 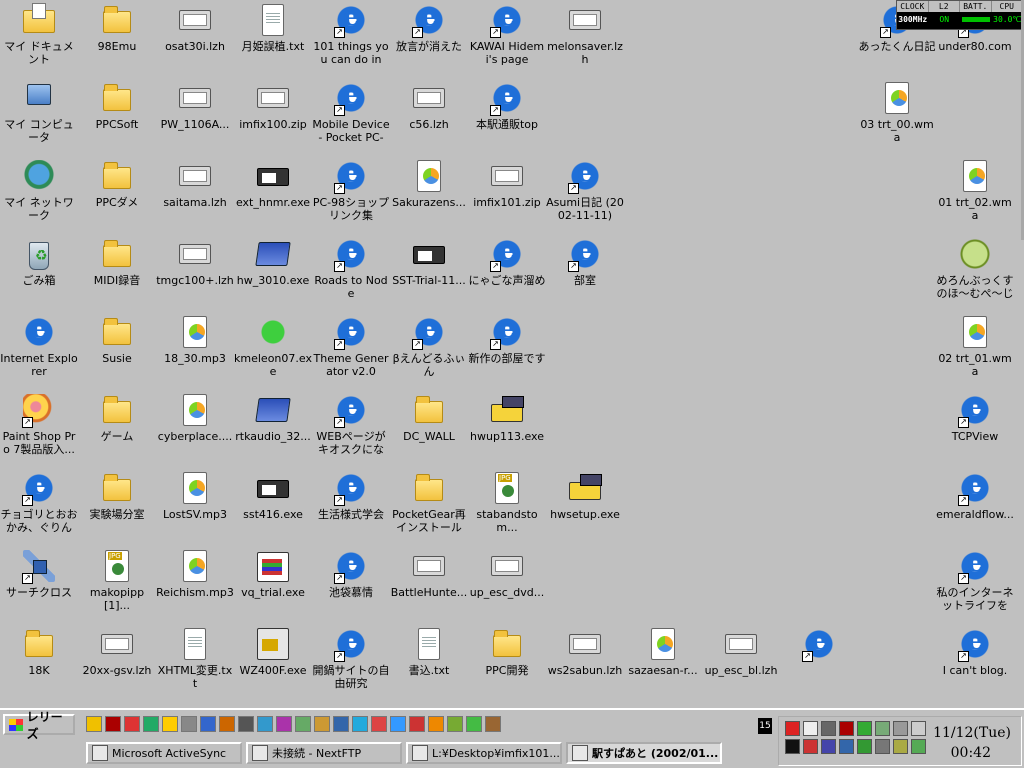 What do you see at coordinates (195, 495) in the screenshot?
I see `desktop-icon: LostSV.mp3` at bounding box center [195, 495].